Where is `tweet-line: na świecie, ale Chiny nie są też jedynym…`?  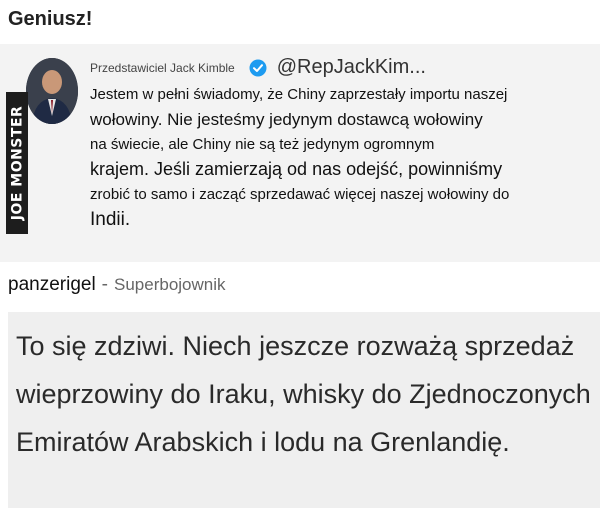 tweet-line: na świecie, ale Chiny nie są też jedynym… is located at coordinates (262, 144).